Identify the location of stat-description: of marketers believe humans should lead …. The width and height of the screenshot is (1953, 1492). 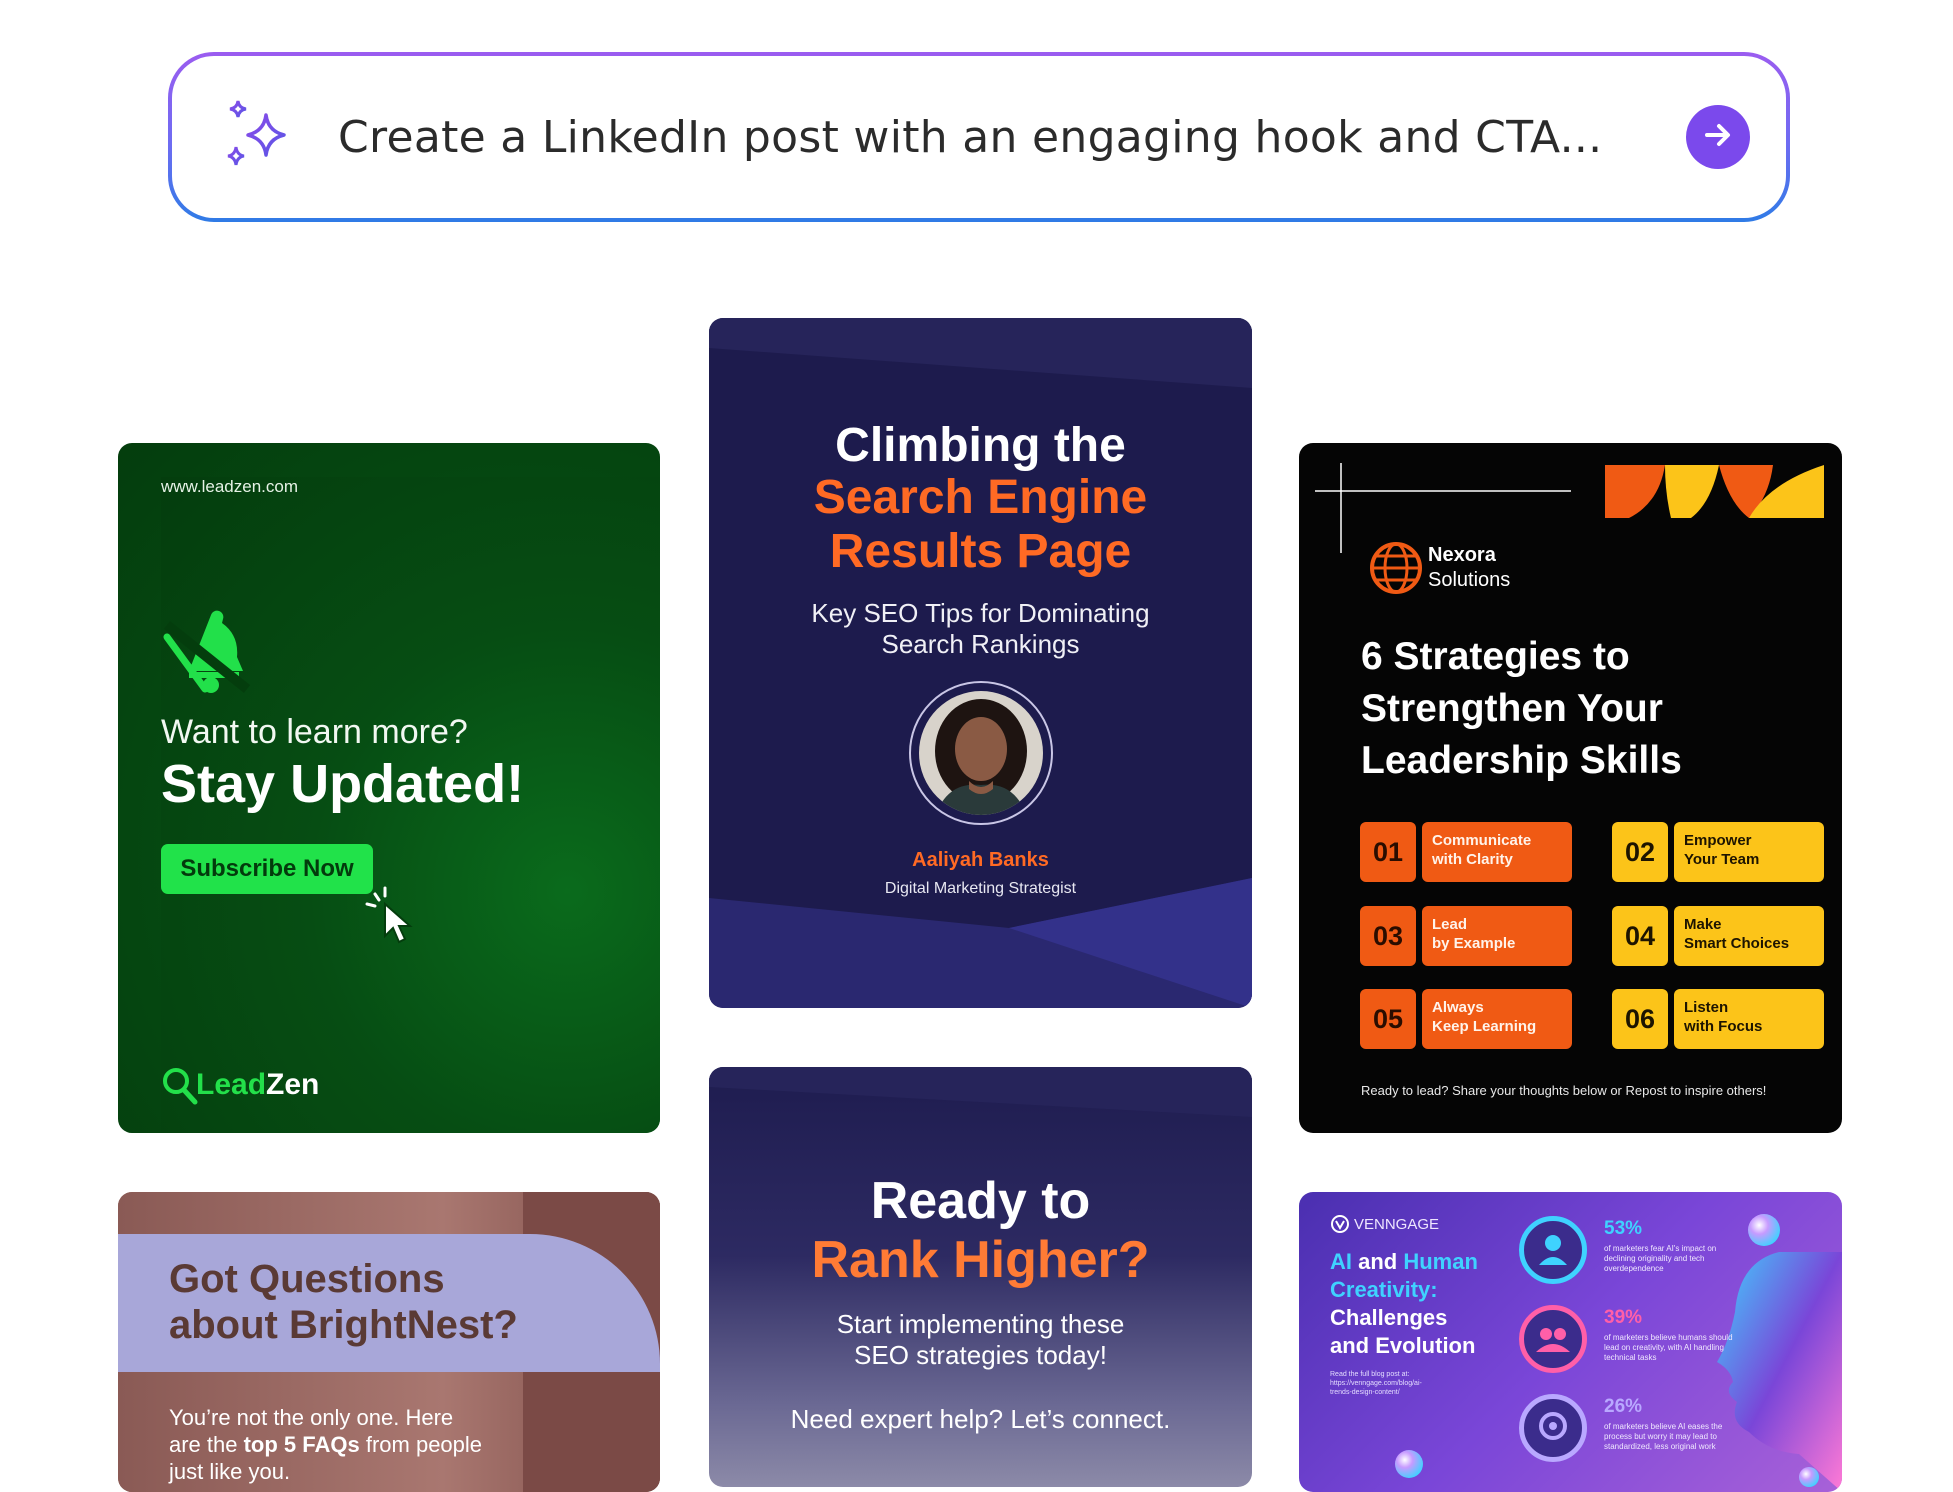
(1668, 1347).